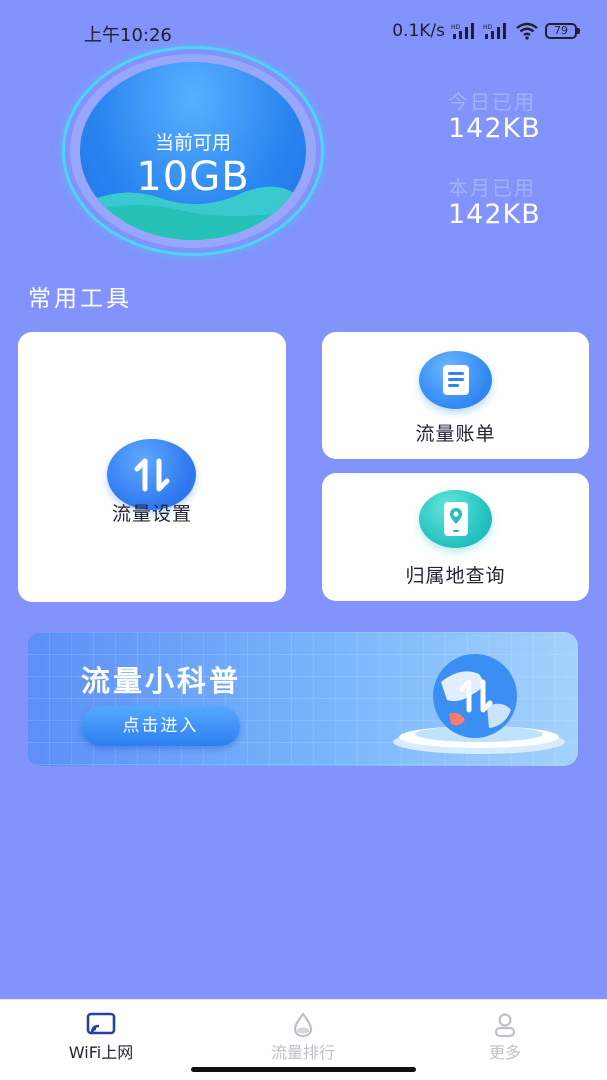 The height and width of the screenshot is (1080, 607). What do you see at coordinates (80, 299) in the screenshot?
I see `section-title-tools: 常用工具` at bounding box center [80, 299].